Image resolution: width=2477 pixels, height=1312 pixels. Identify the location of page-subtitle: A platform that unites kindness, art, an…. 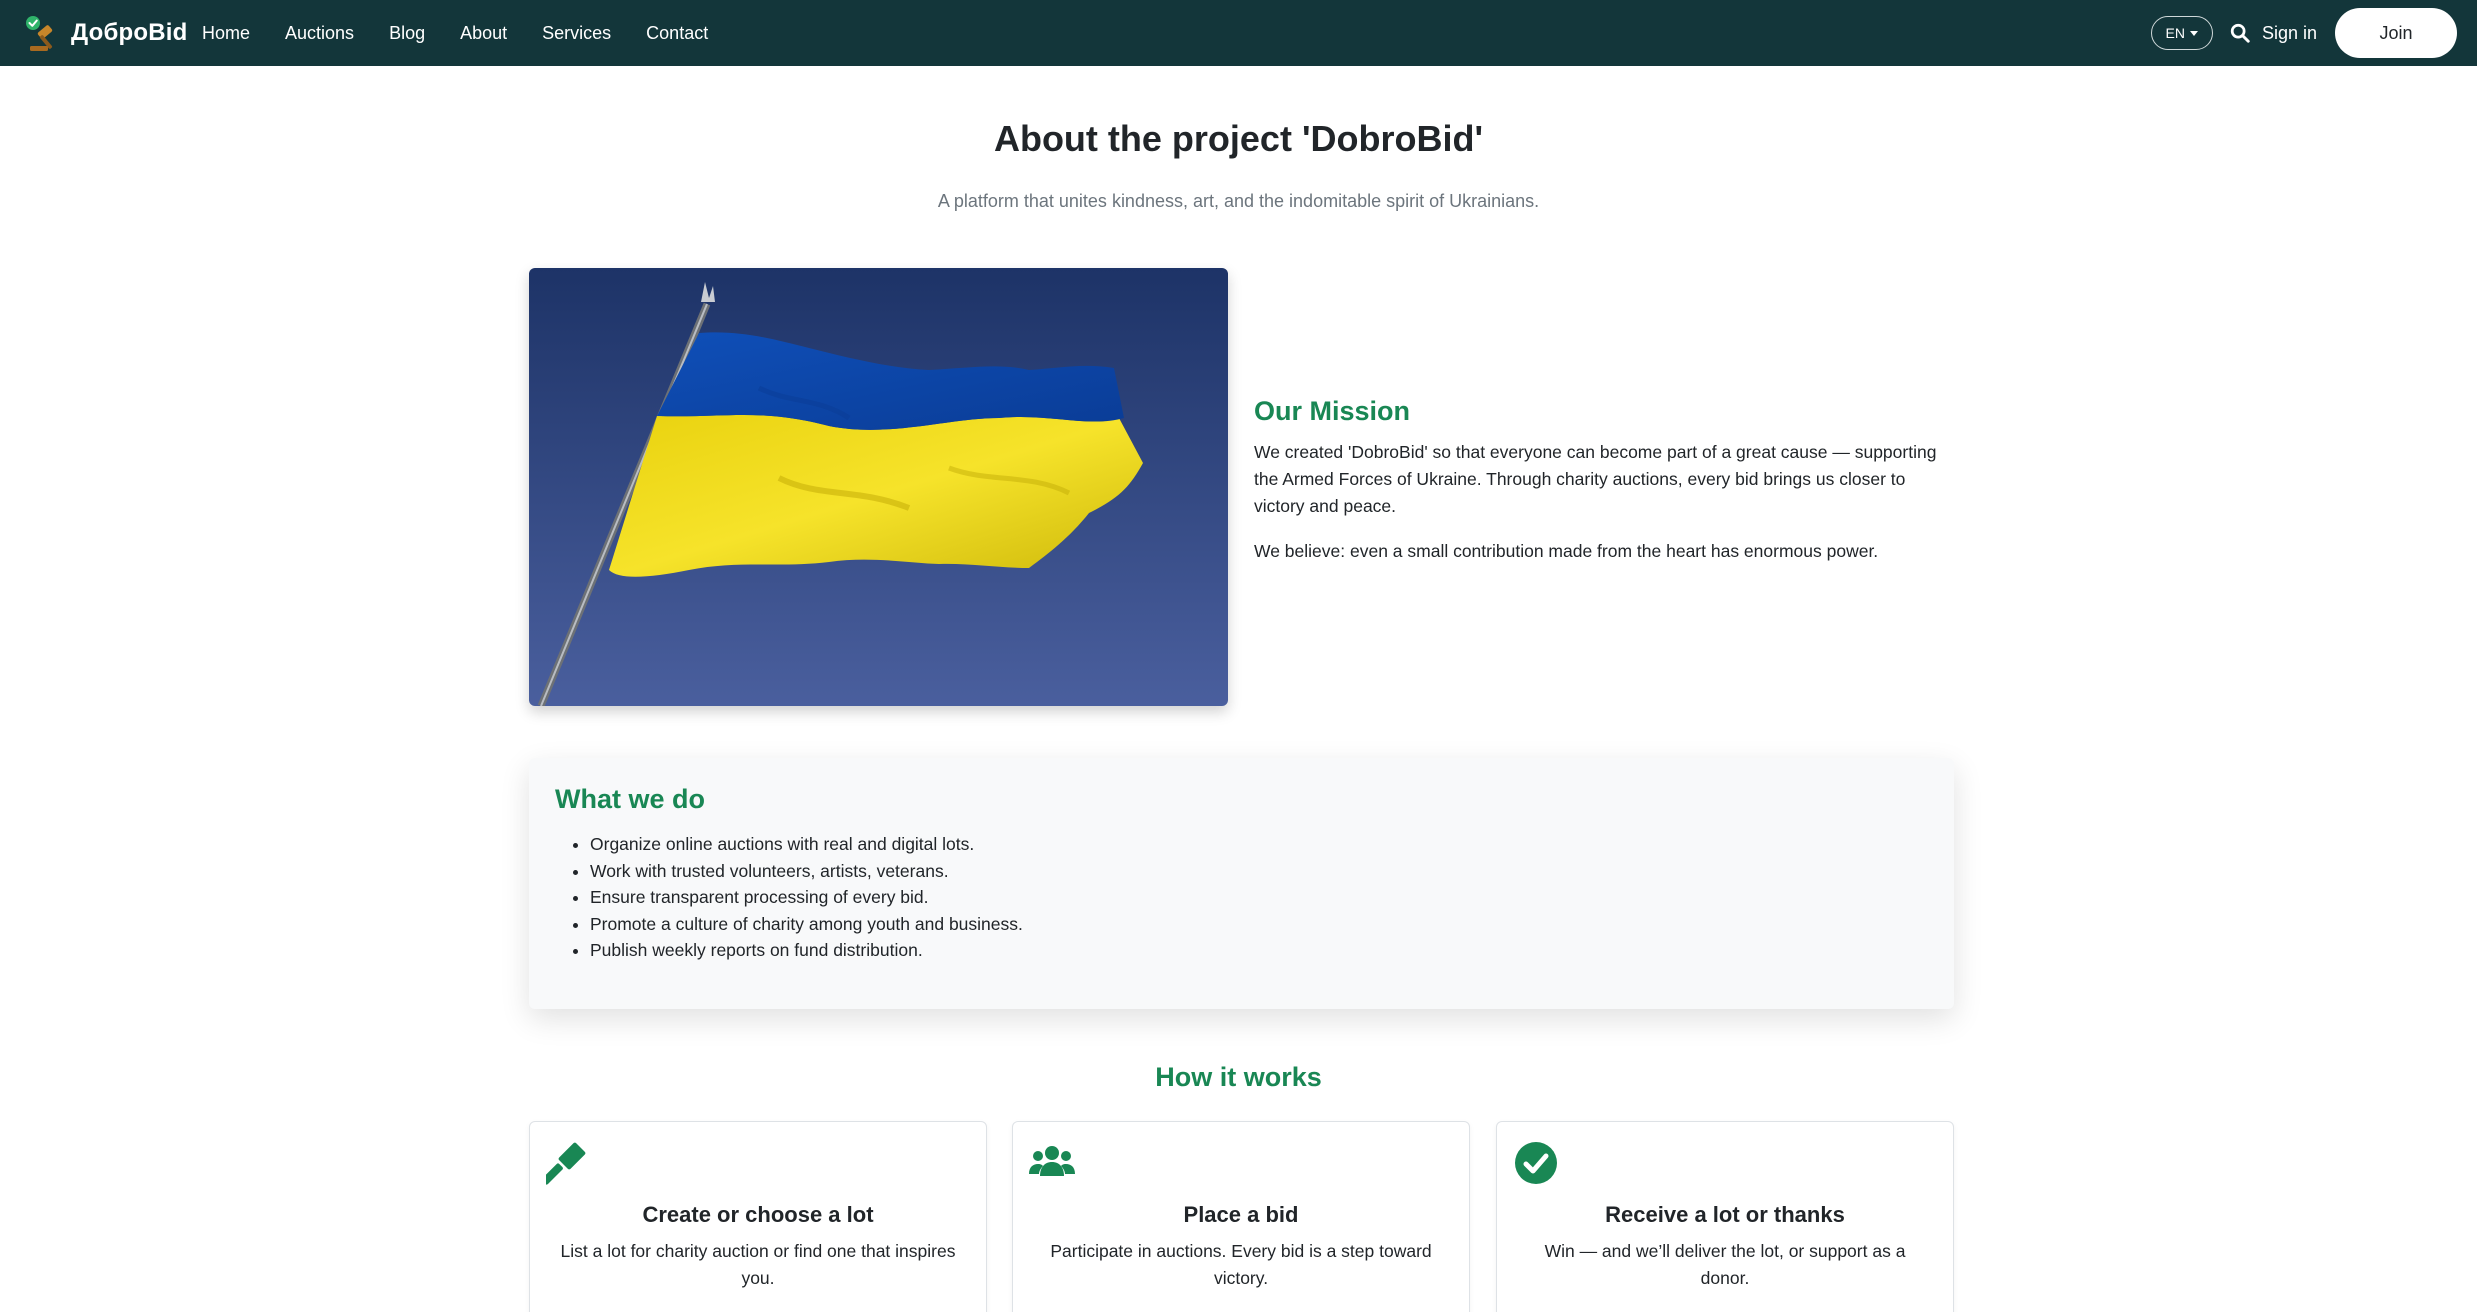
(1238, 201).